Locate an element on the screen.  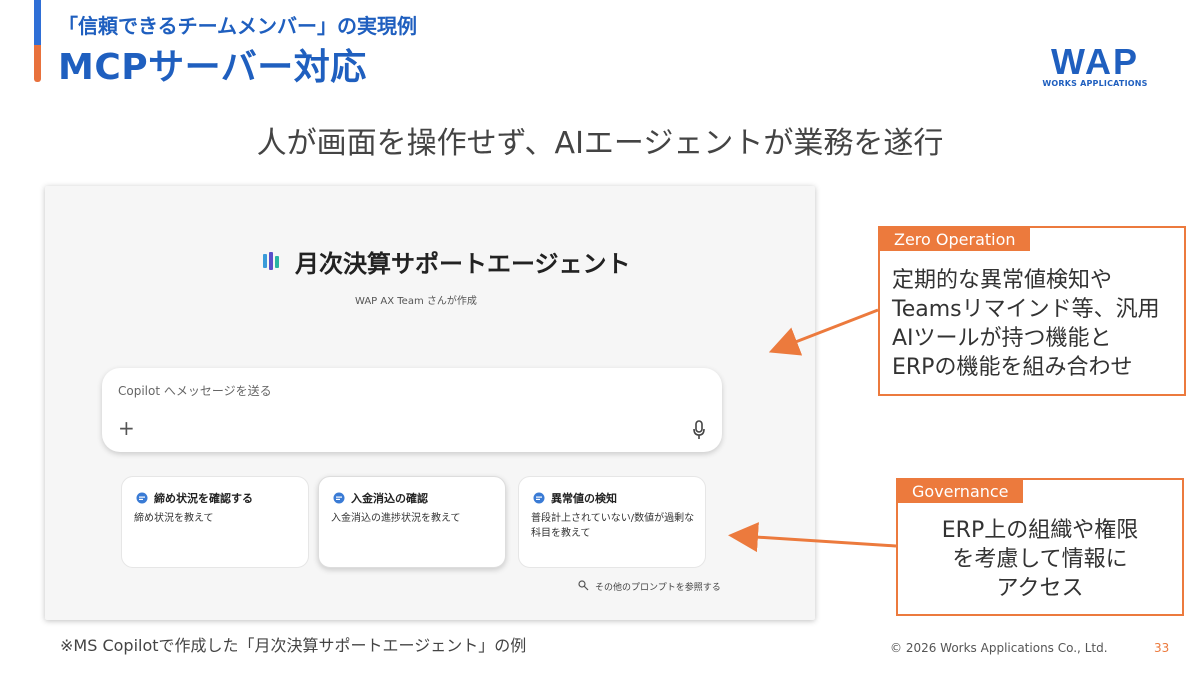
governance-line: ERP上の組織や権限 is located at coordinates (1040, 530).